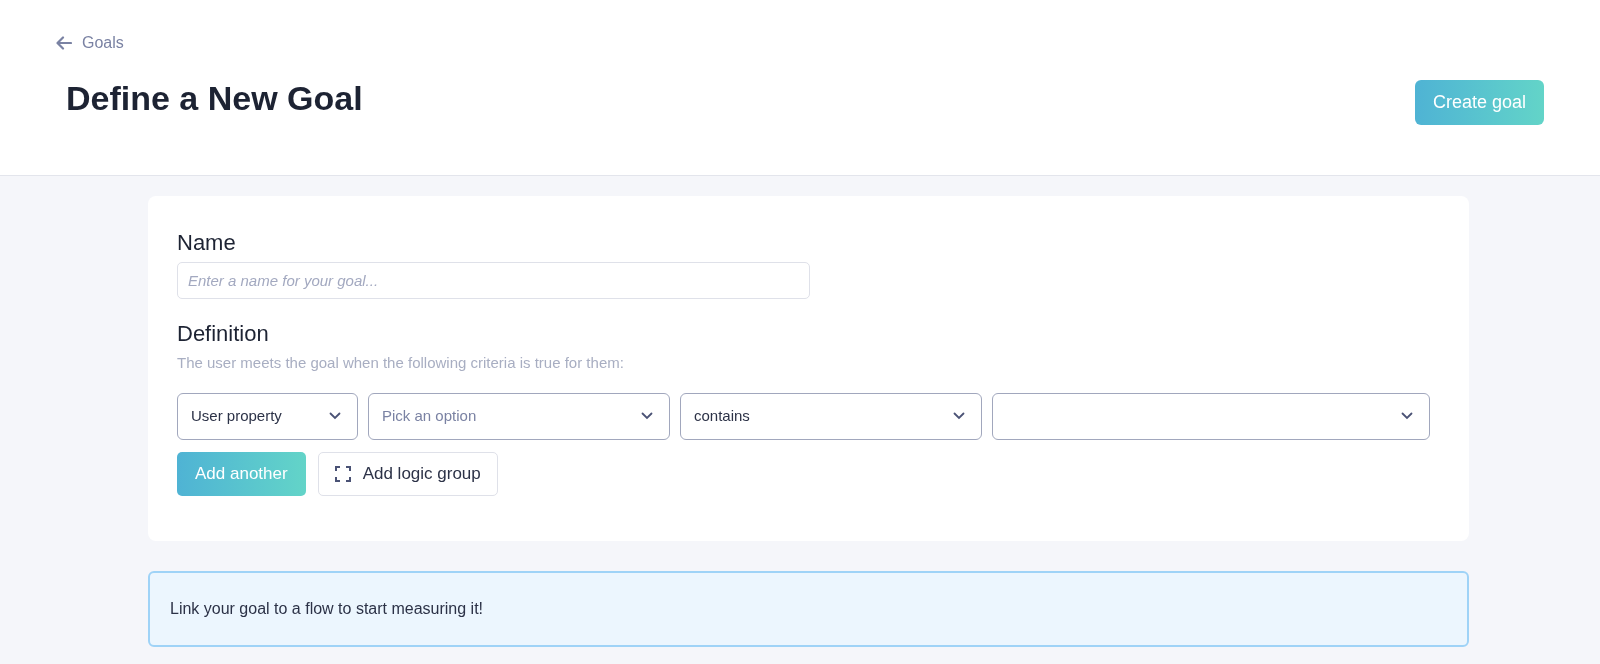 Image resolution: width=1600 pixels, height=664 pixels. Describe the element at coordinates (209, 43) in the screenshot. I see `back-link: Goals` at that location.